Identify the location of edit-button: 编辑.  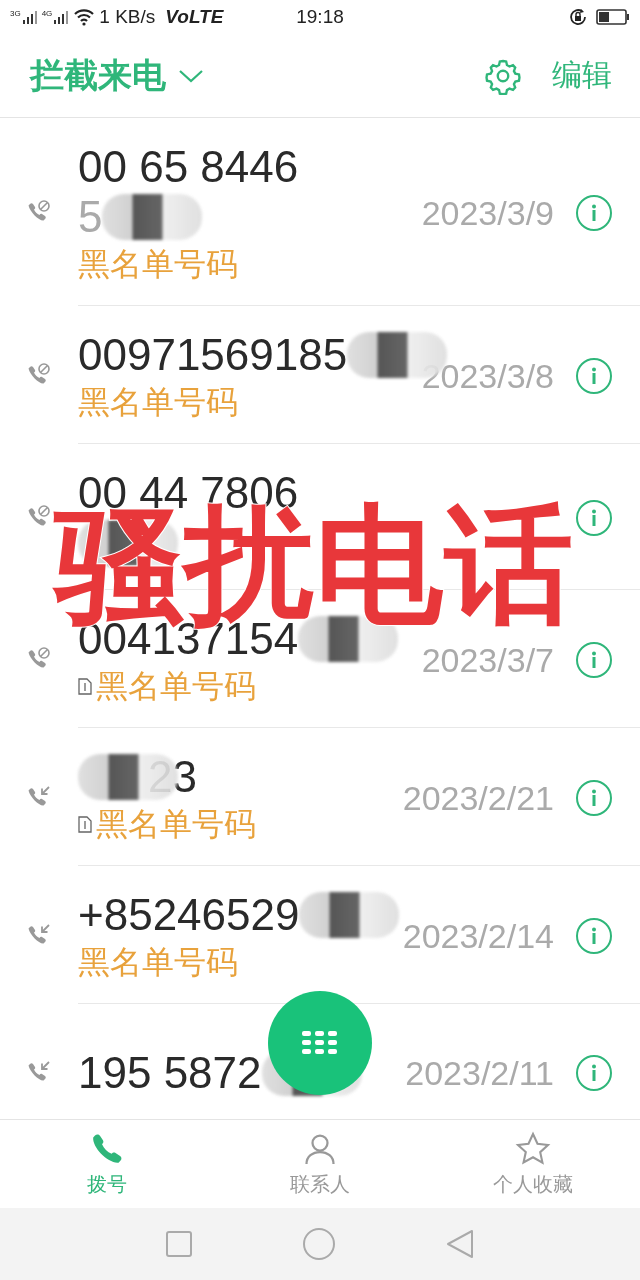
(582, 75).